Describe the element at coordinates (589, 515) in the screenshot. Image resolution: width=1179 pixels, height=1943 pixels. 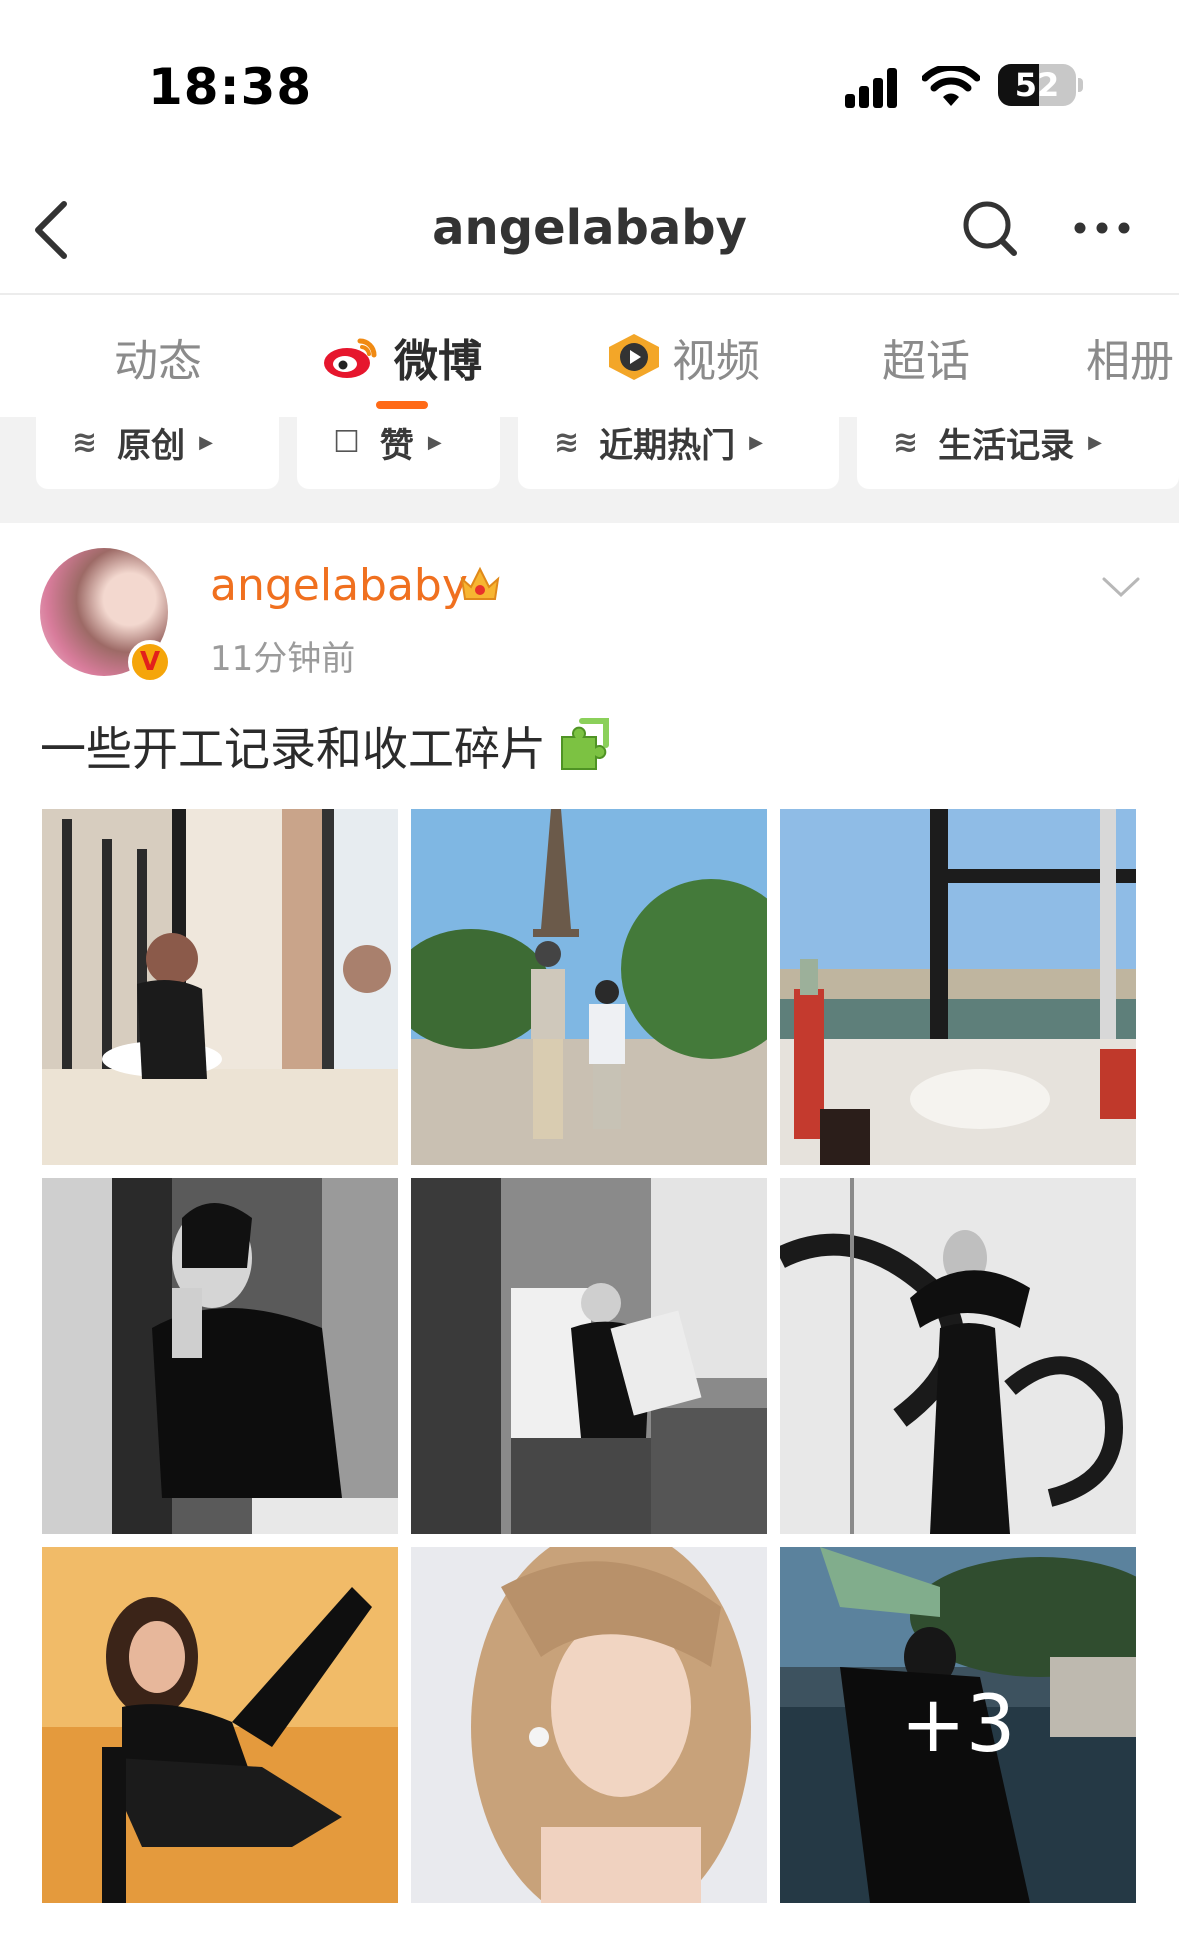
I see `section-divider` at that location.